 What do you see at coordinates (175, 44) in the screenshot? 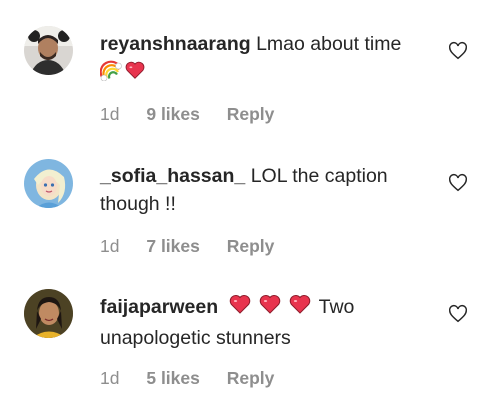
I see `username-link: reyanshnaarang` at bounding box center [175, 44].